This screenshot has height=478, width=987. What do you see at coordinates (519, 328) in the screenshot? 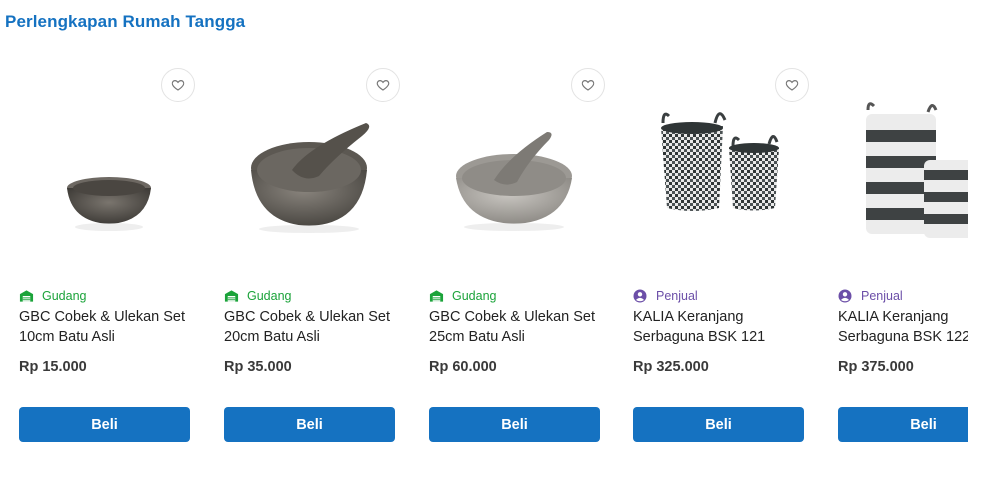
I see `product-name: GBC Cobek & Ulekan Set 25cm Batu Asli` at bounding box center [519, 328].